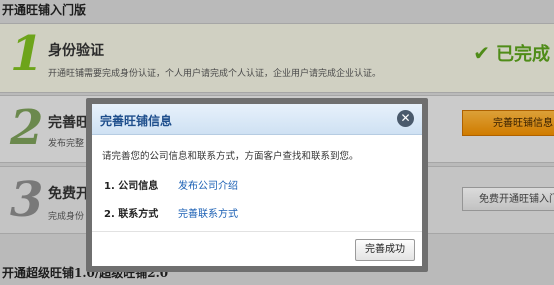 The height and width of the screenshot is (285, 554). Describe the element at coordinates (131, 214) in the screenshot. I see `contact-info-label: 2. 联系方式` at that location.